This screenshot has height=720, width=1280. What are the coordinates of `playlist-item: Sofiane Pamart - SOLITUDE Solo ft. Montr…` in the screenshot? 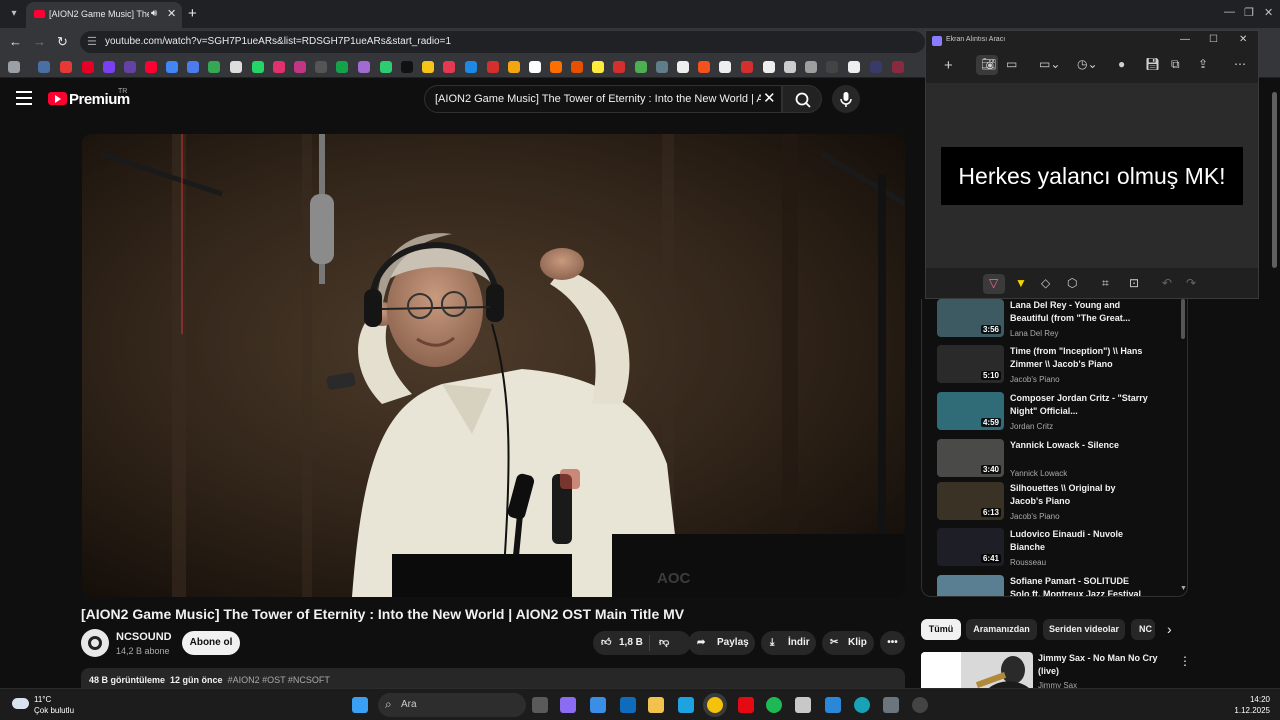 It's located at (1057, 585).